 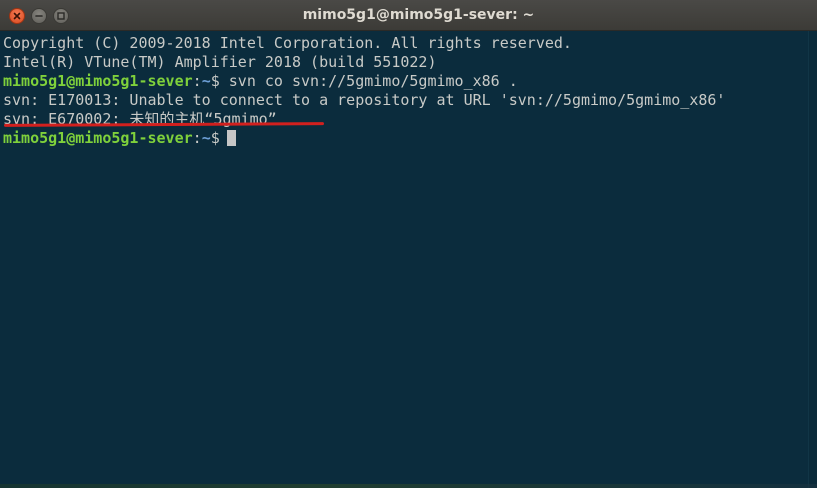 I want to click on bottom-edge, so click(x=408, y=486).